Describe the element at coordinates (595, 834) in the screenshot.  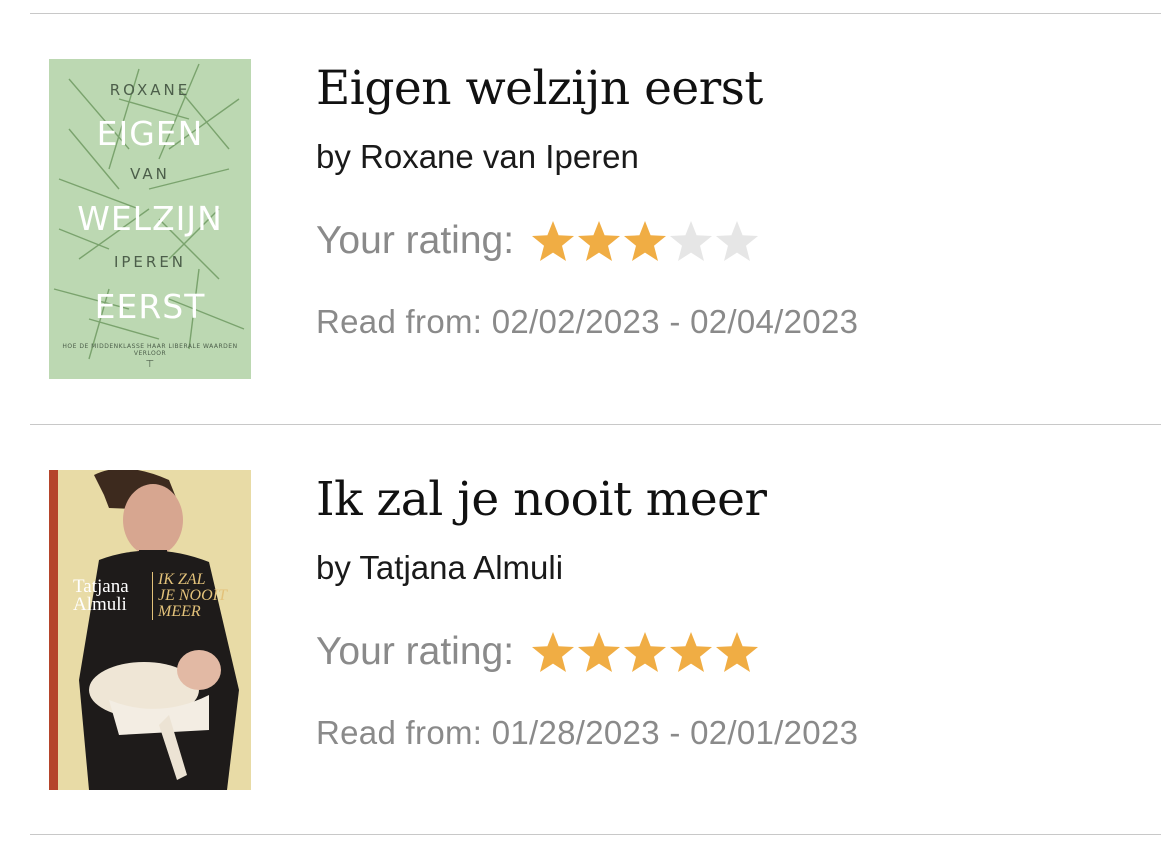
I see `bottom-divider` at that location.